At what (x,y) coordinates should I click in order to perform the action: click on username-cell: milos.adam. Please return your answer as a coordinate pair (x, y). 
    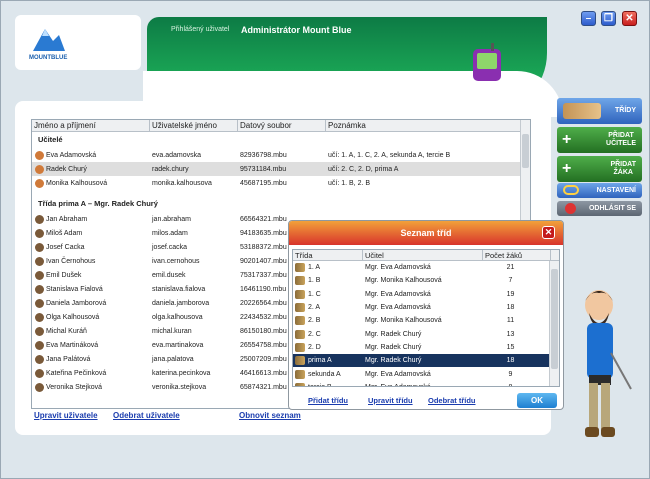
    Looking at the image, I should click on (170, 233).